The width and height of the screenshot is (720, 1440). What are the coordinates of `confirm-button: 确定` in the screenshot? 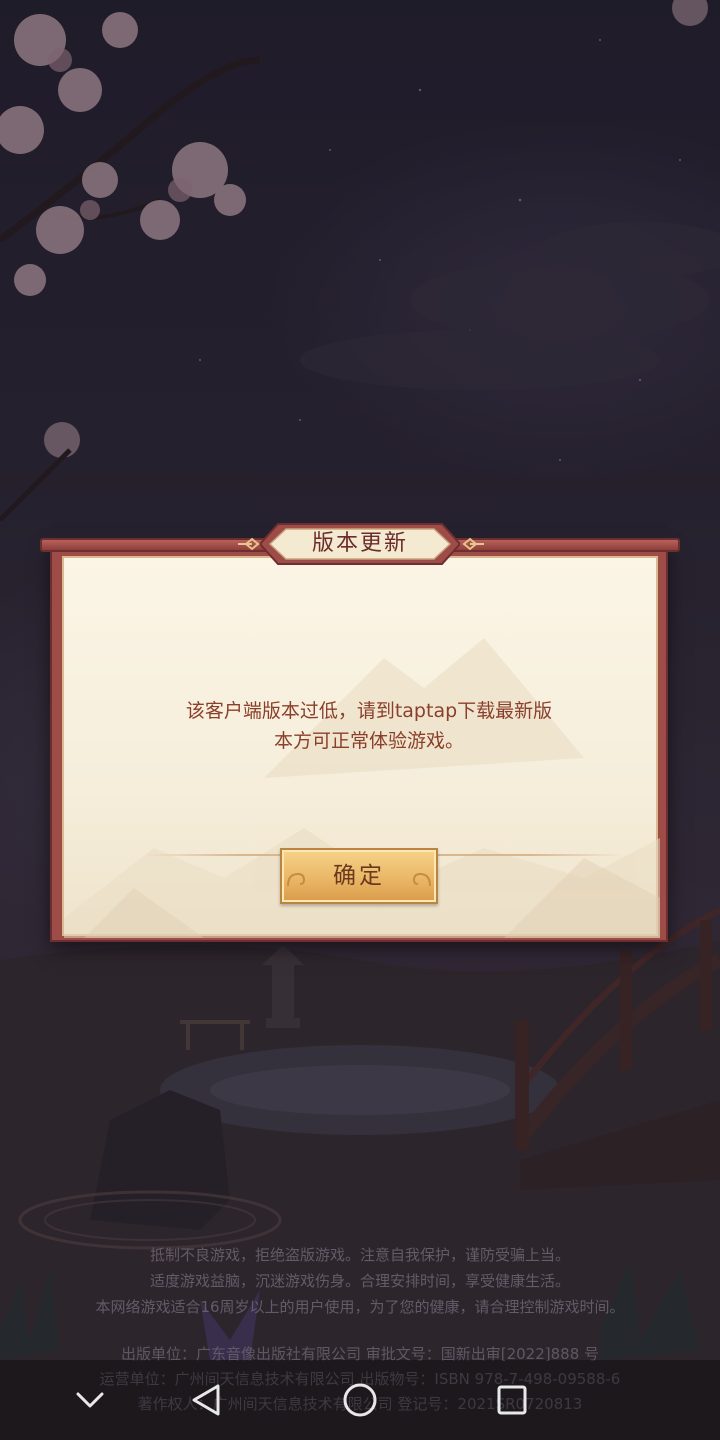 It's located at (359, 876).